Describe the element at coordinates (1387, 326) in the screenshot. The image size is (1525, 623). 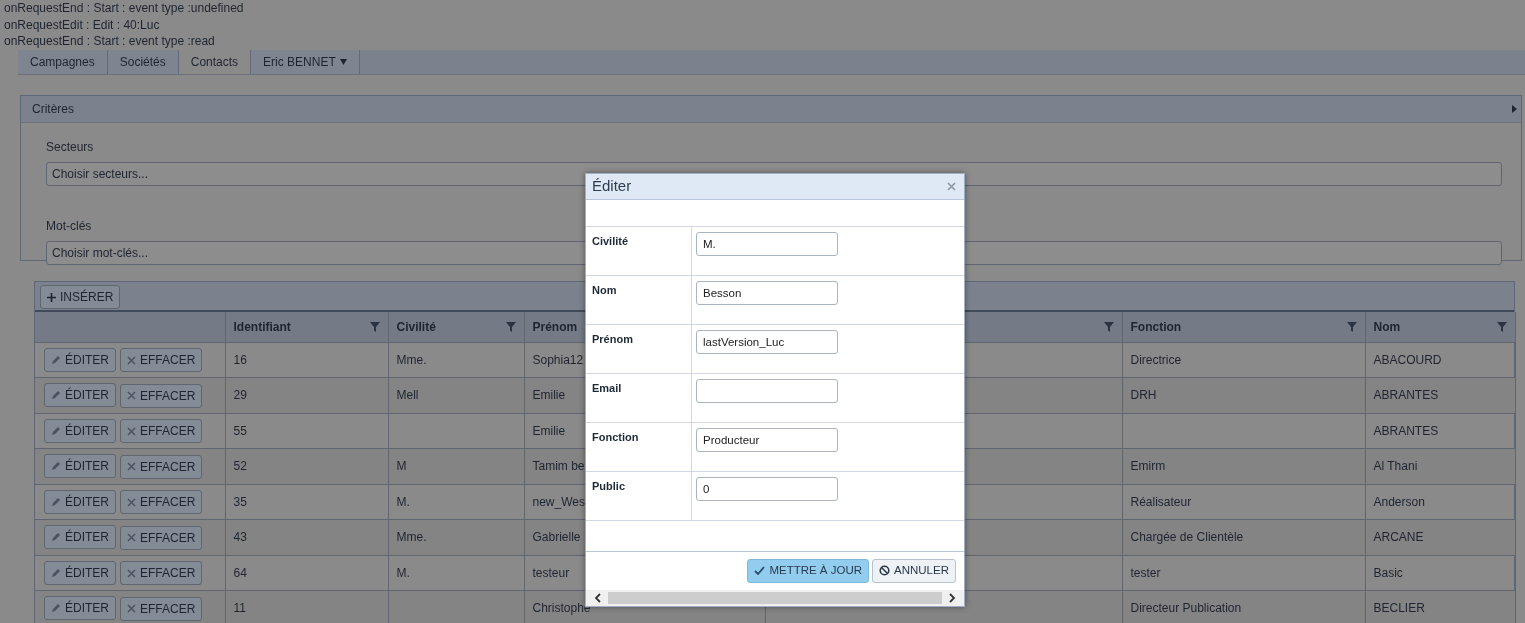
I see `column-header: Nom` at that location.